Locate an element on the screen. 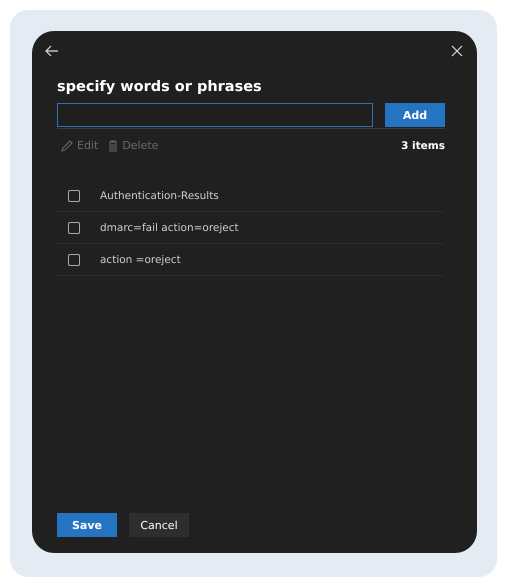  item-text: Authentication-Results is located at coordinates (159, 196).